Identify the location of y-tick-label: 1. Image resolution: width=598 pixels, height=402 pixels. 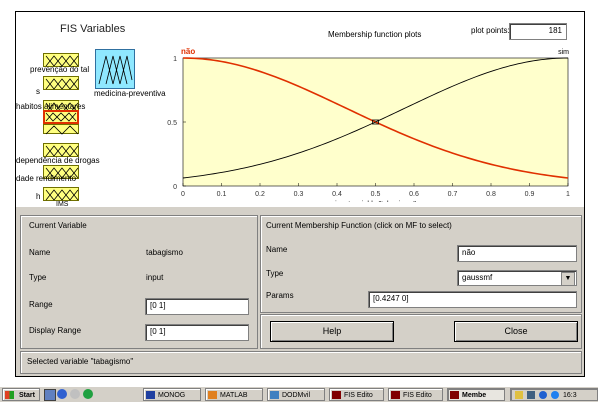
(175, 59).